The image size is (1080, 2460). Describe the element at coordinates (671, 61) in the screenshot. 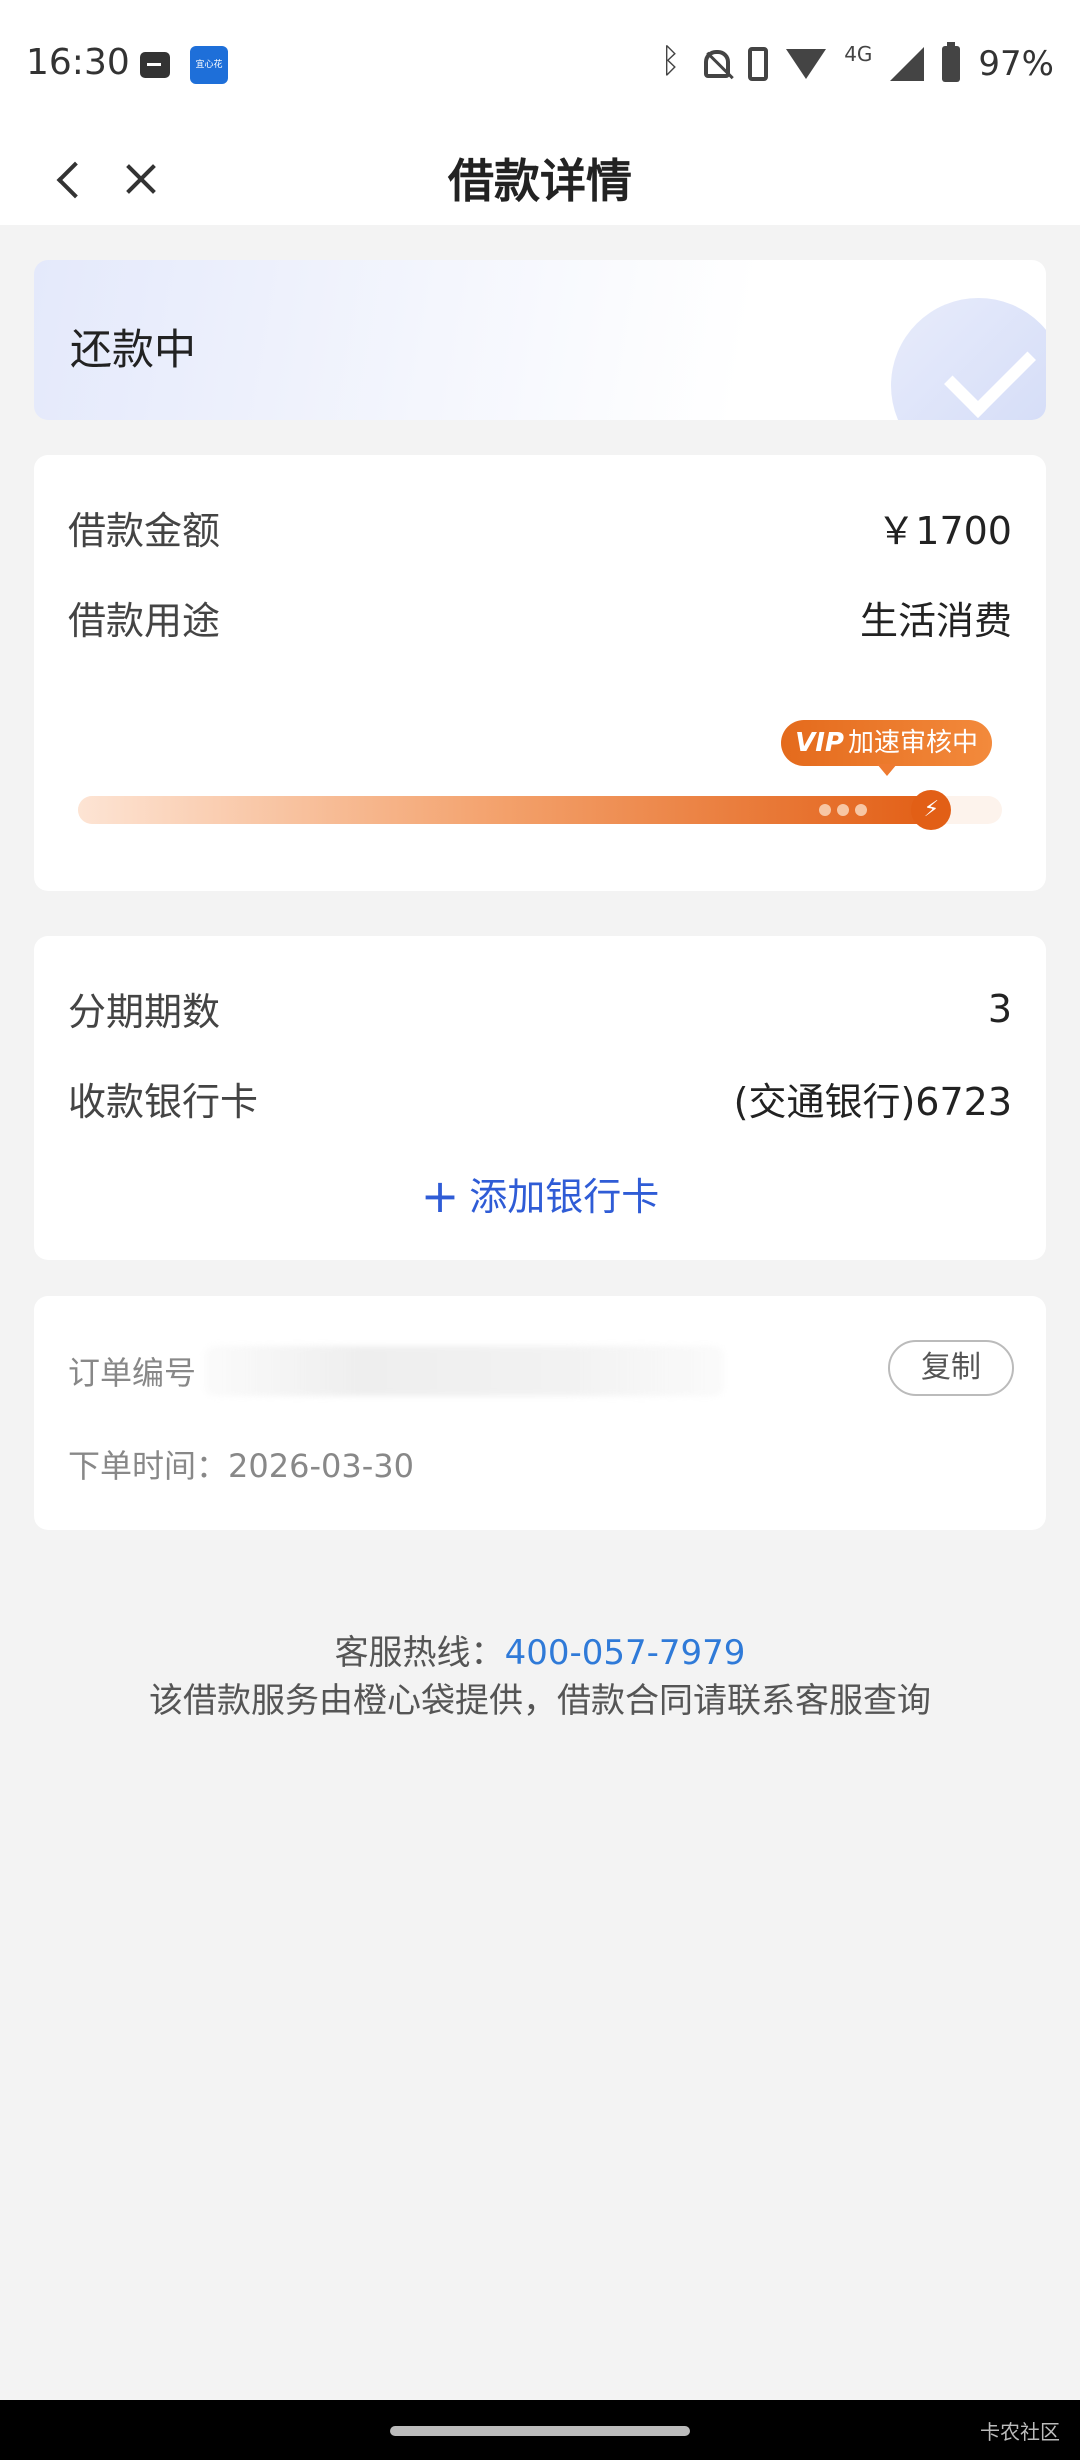

I see `bluetooth-icon` at that location.